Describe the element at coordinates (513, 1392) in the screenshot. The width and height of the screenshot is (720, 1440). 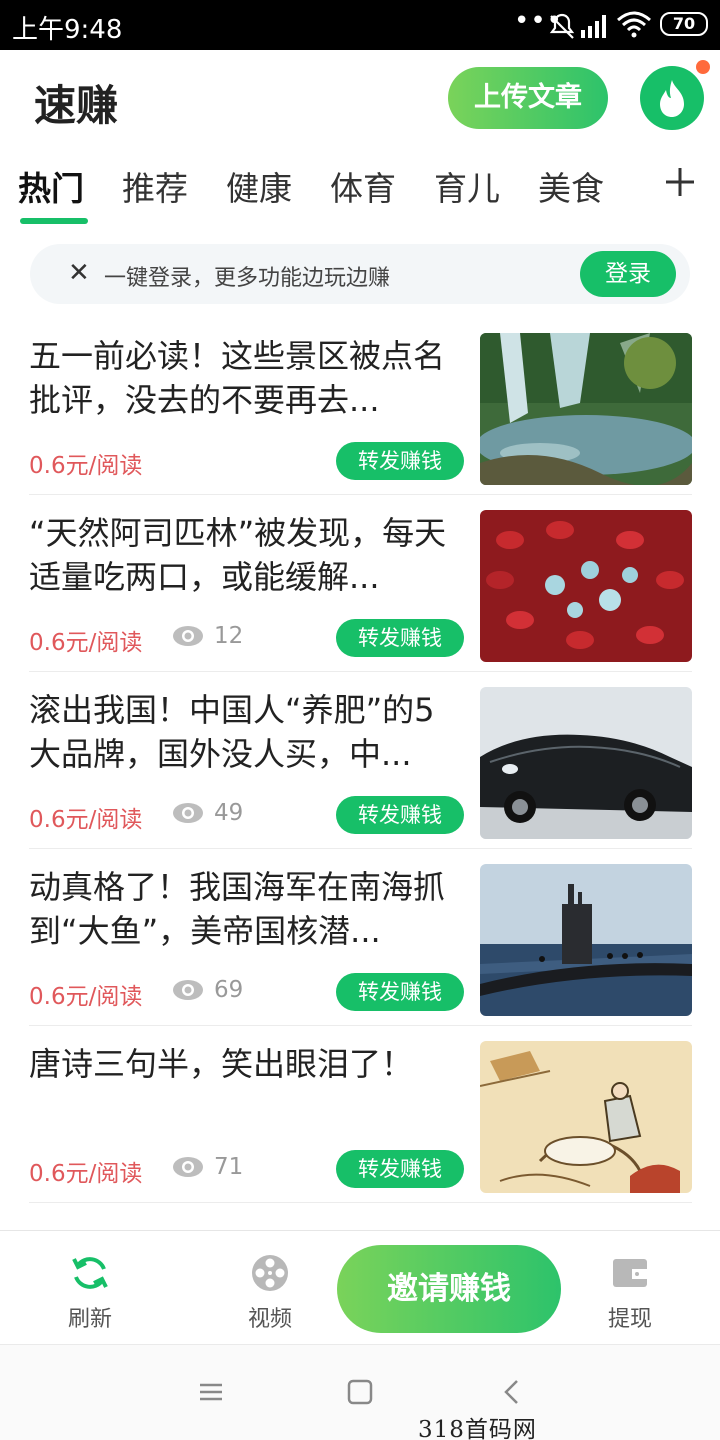
I see `back-chevron-icon` at that location.